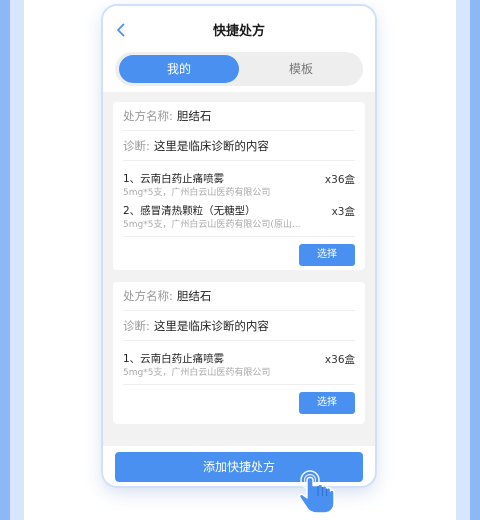 The width and height of the screenshot is (480, 520). I want to click on pointing-hand-icon, so click(316, 492).